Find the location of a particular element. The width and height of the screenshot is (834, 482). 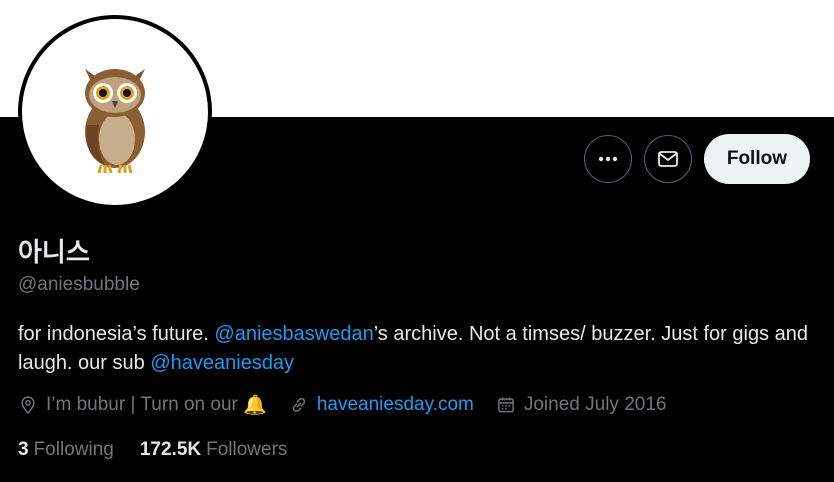

more-button is located at coordinates (607, 159).